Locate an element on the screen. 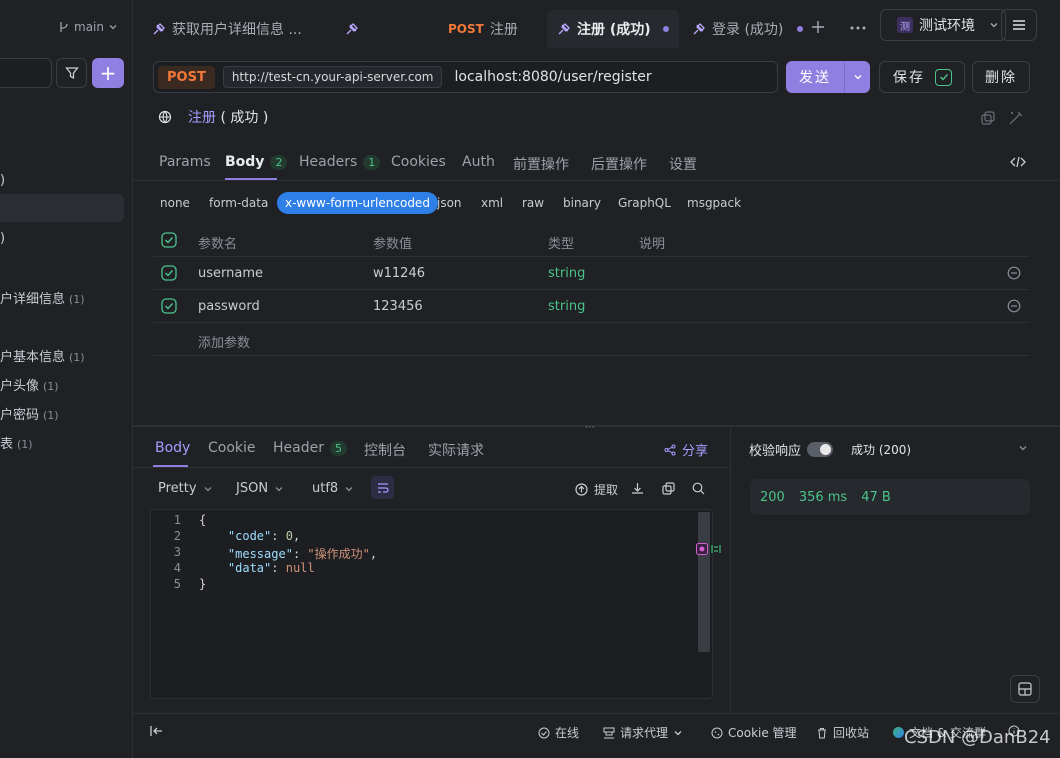  check-all-checkbox is located at coordinates (169, 240).